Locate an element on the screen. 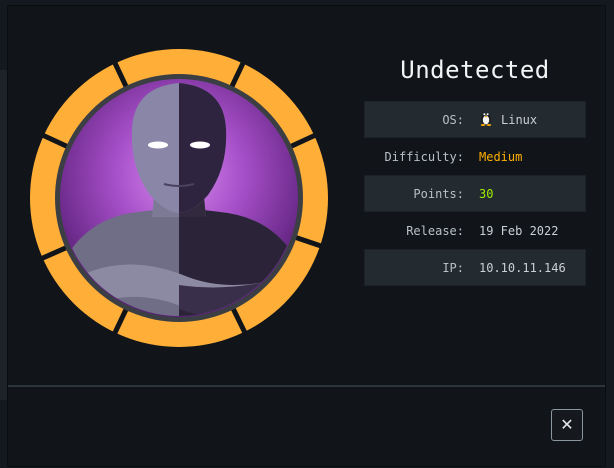 The height and width of the screenshot is (468, 614). info-row-os: OS: Linux is located at coordinates (475, 119).